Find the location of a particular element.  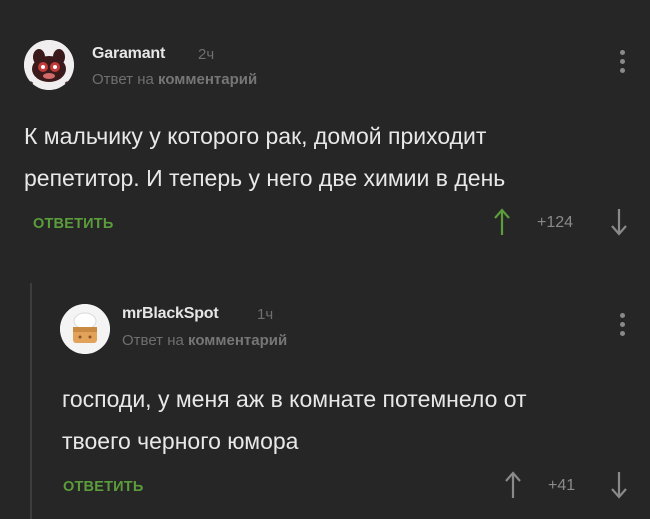

comment-text-line: твоего черного юмора is located at coordinates (180, 441).